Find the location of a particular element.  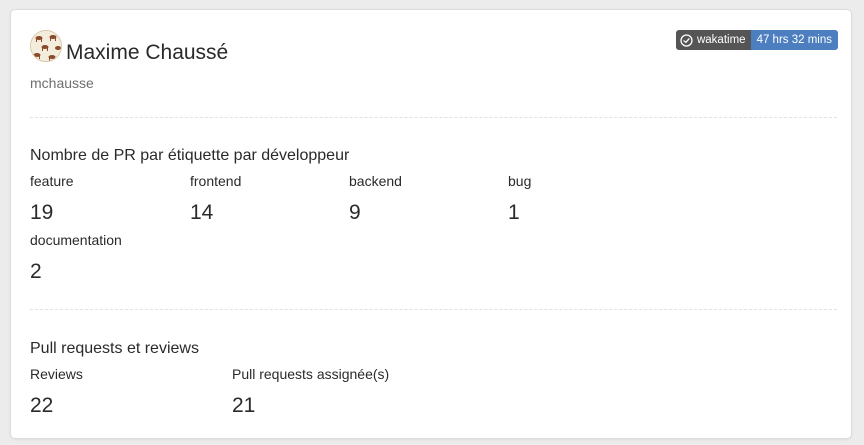

stat-reviews: Reviews 22 is located at coordinates (56, 392).